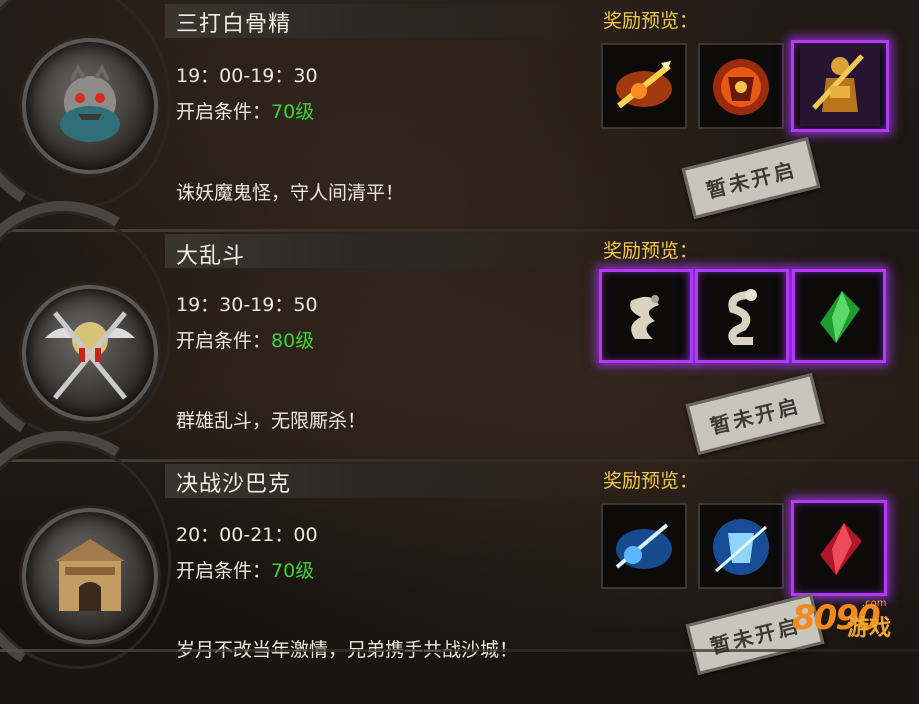 The height and width of the screenshot is (704, 919). I want to click on open-condition: 开启条件：80级, so click(245, 339).